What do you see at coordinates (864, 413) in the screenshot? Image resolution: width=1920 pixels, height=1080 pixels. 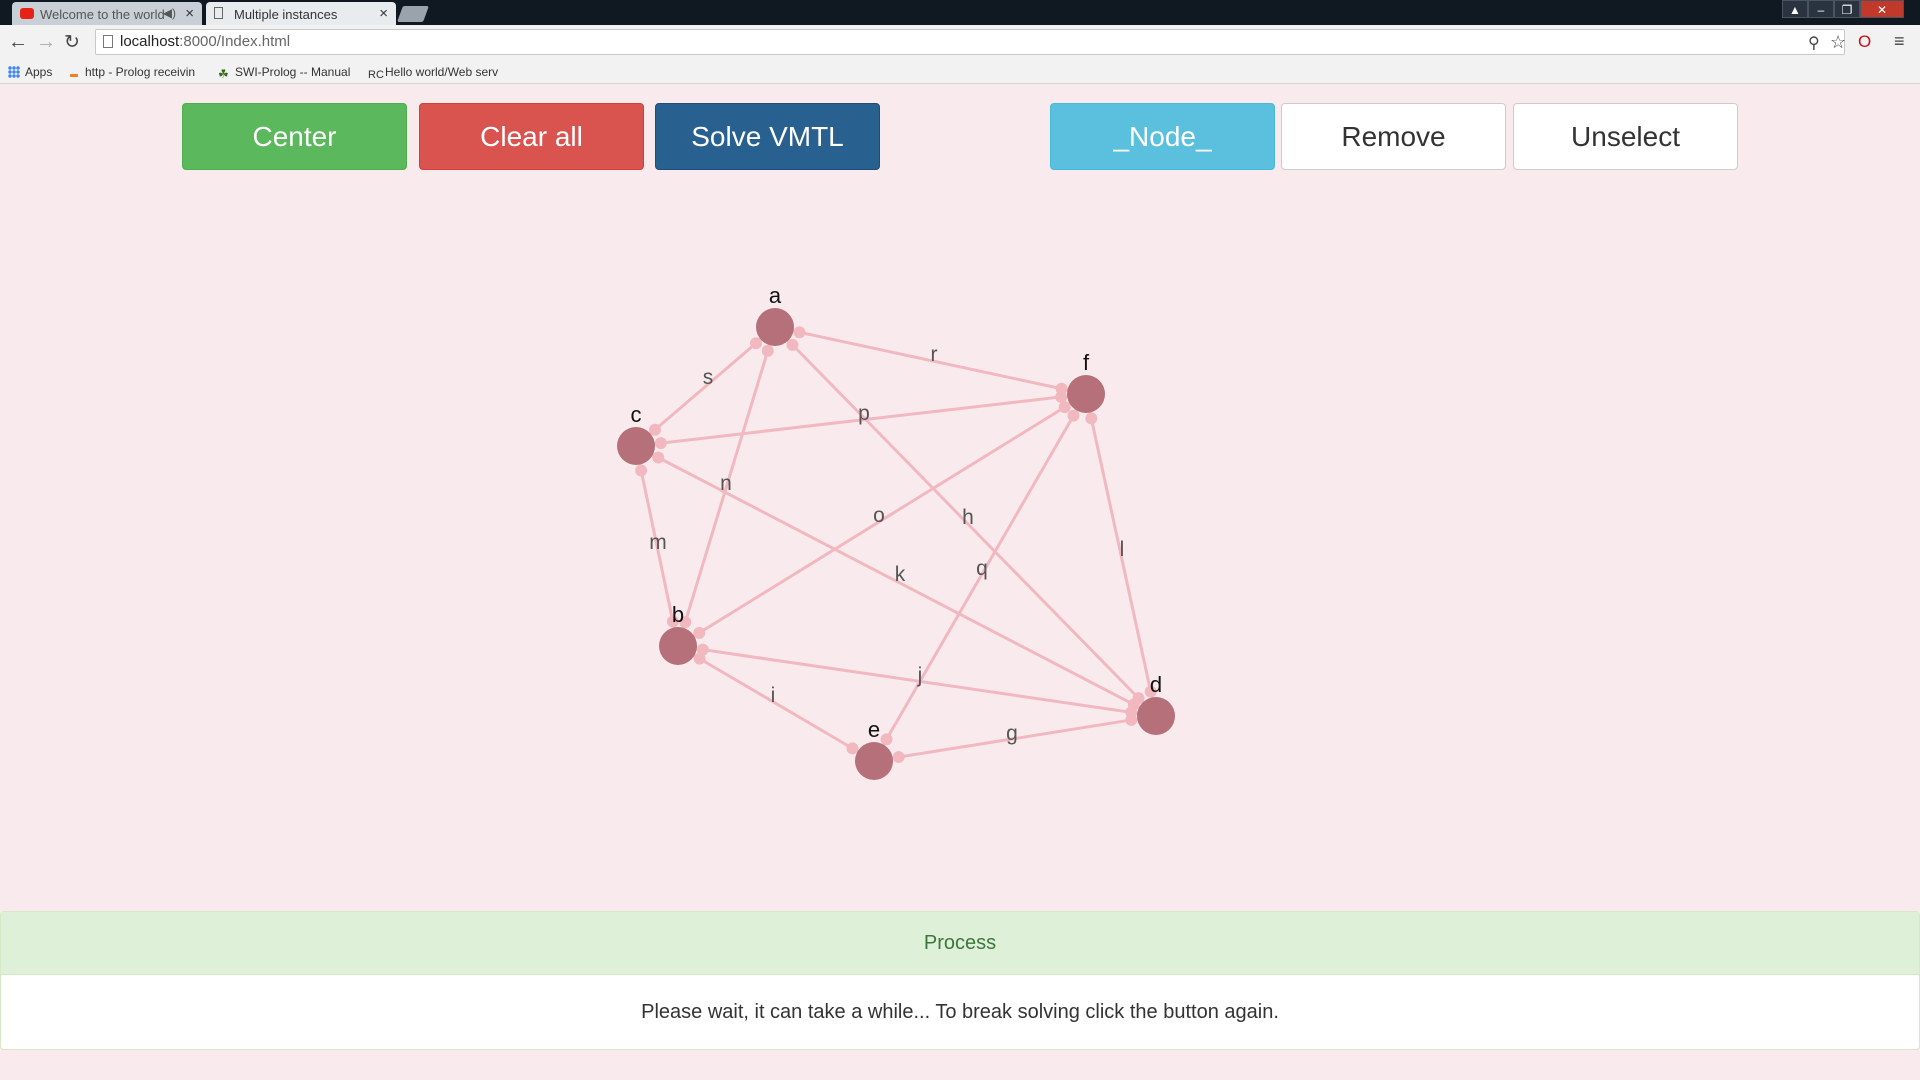 I see `edge-label: p` at bounding box center [864, 413].